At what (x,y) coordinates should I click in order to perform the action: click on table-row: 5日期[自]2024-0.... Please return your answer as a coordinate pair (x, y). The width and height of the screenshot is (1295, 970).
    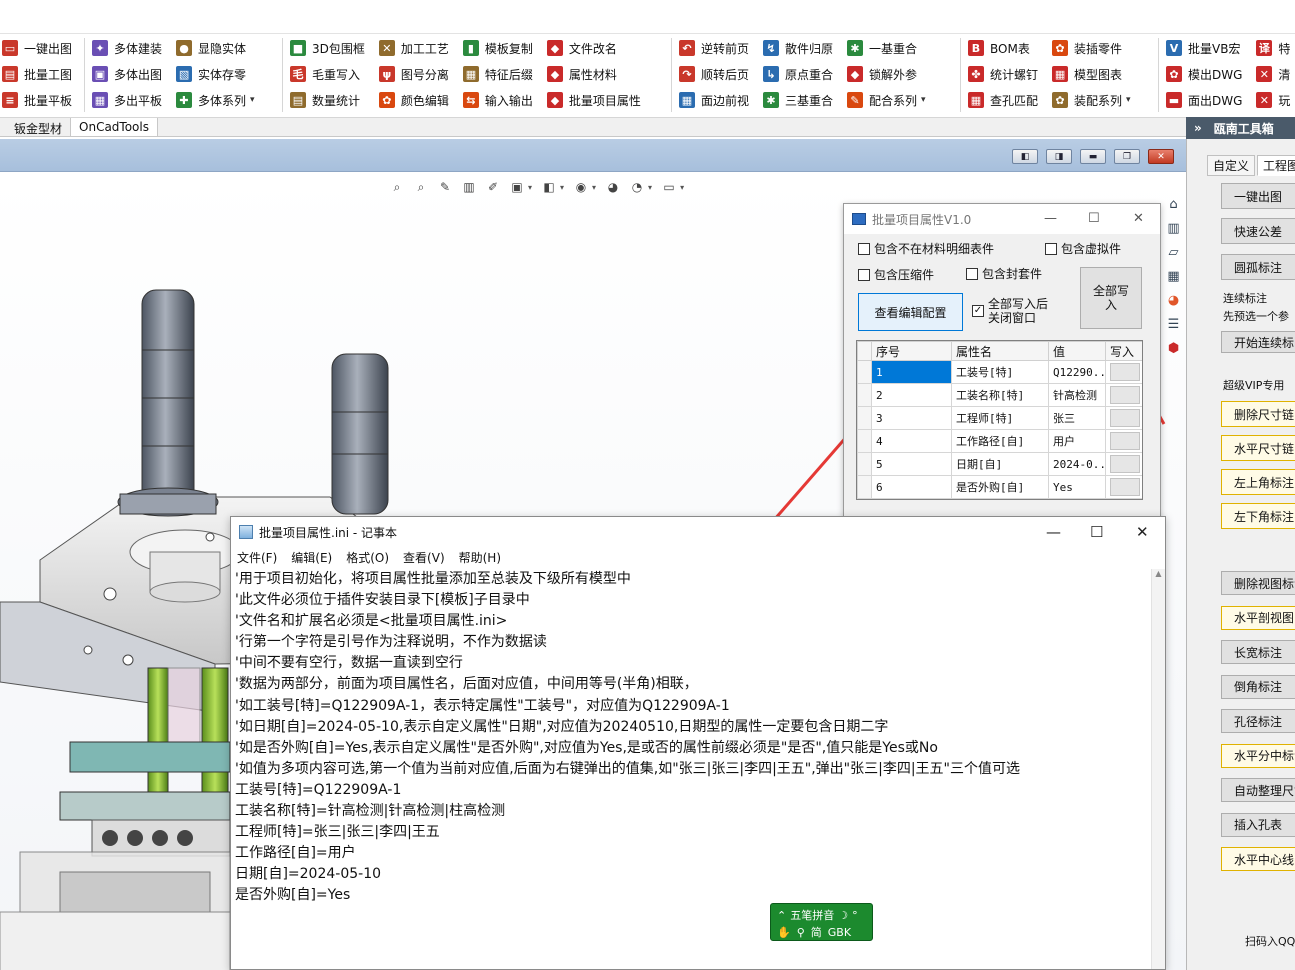
    Looking at the image, I should click on (999, 464).